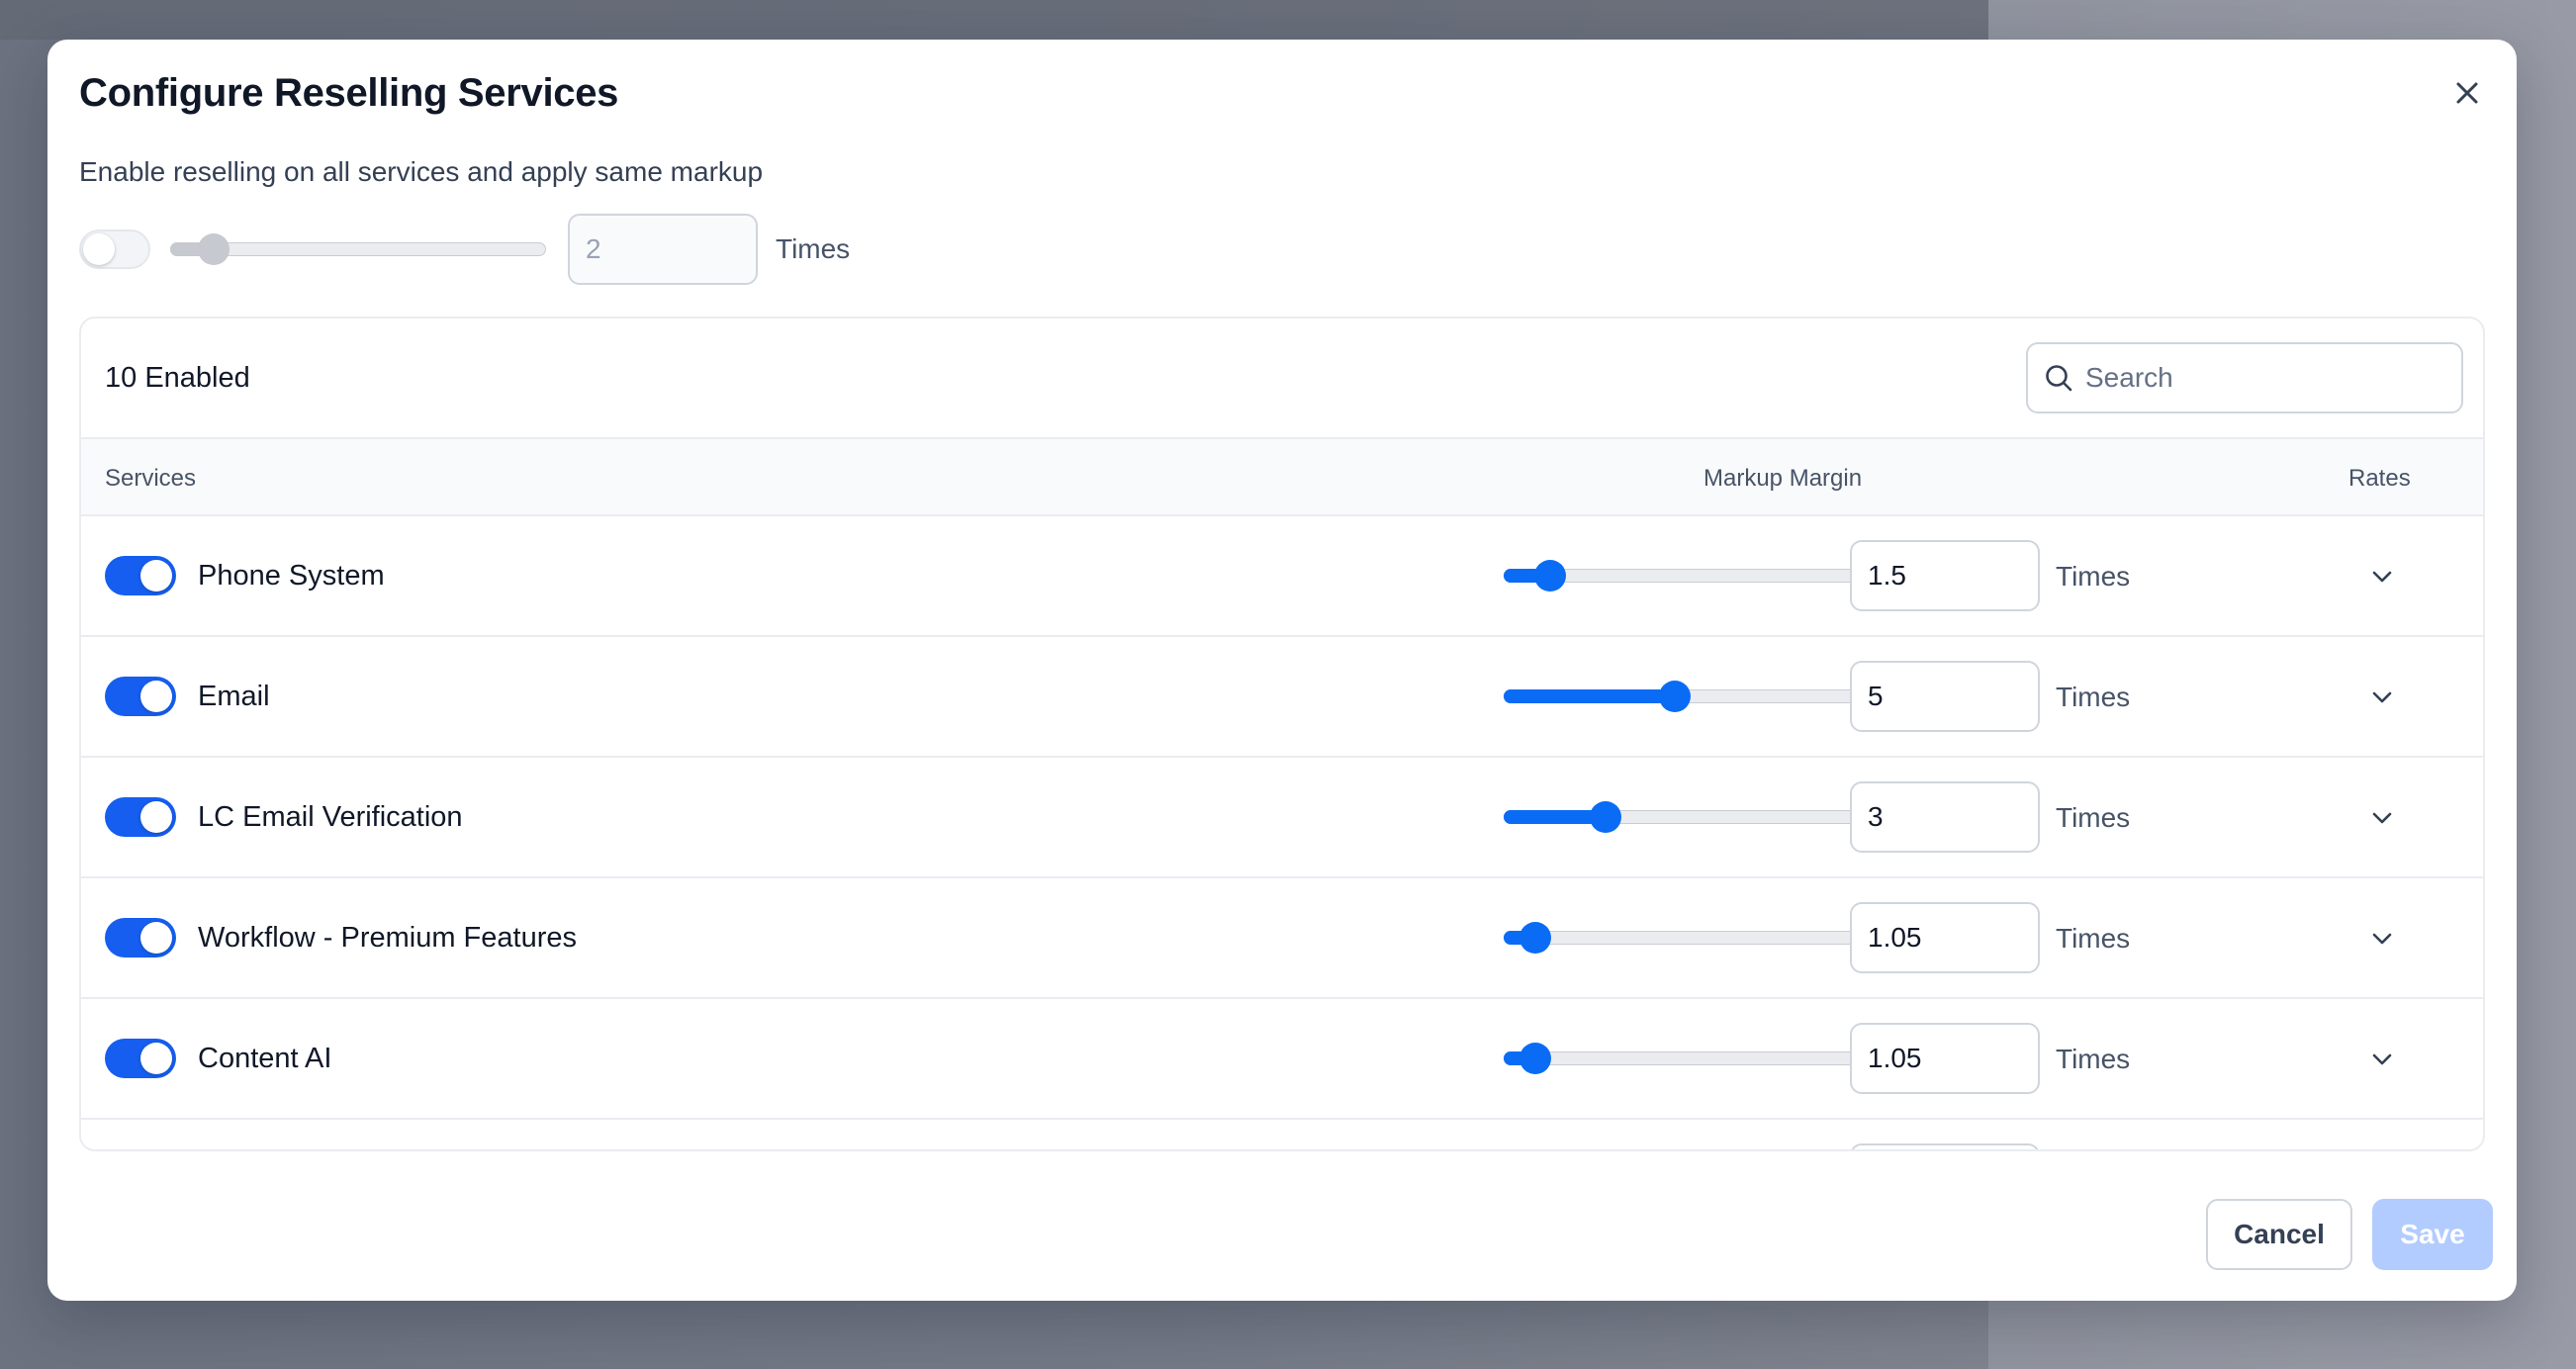 The height and width of the screenshot is (1369, 2576). Describe the element at coordinates (2432, 1234) in the screenshot. I see `save-button: Save` at that location.